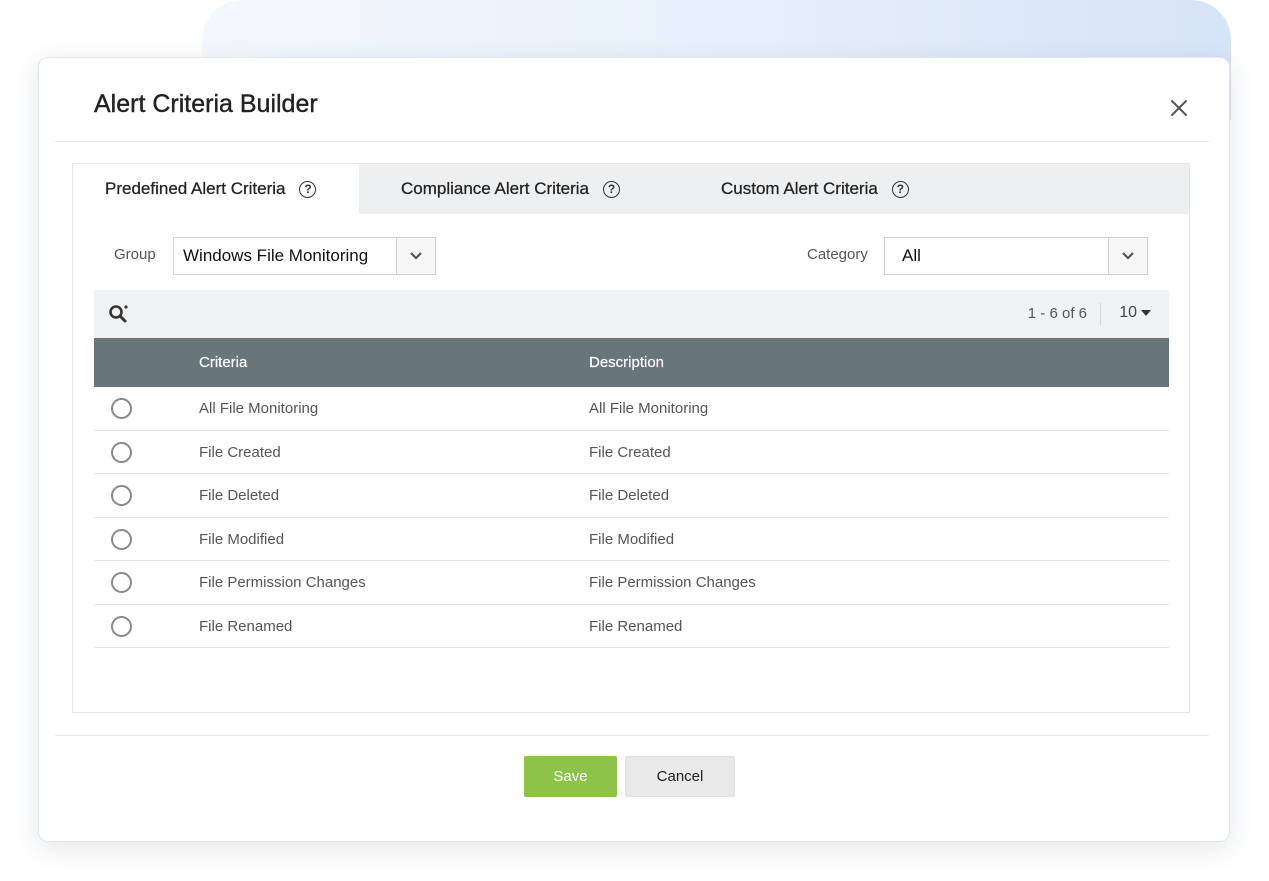 The height and width of the screenshot is (881, 1269). What do you see at coordinates (570, 776) in the screenshot?
I see `save-button: Save` at bounding box center [570, 776].